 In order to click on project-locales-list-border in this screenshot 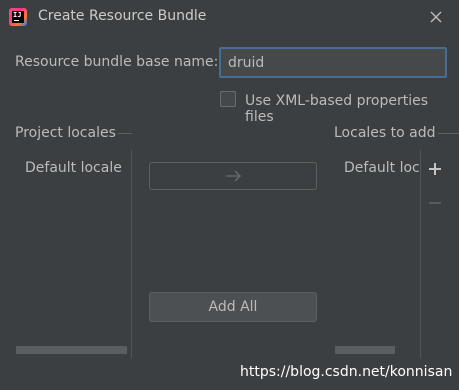, I will do `click(131, 254)`.